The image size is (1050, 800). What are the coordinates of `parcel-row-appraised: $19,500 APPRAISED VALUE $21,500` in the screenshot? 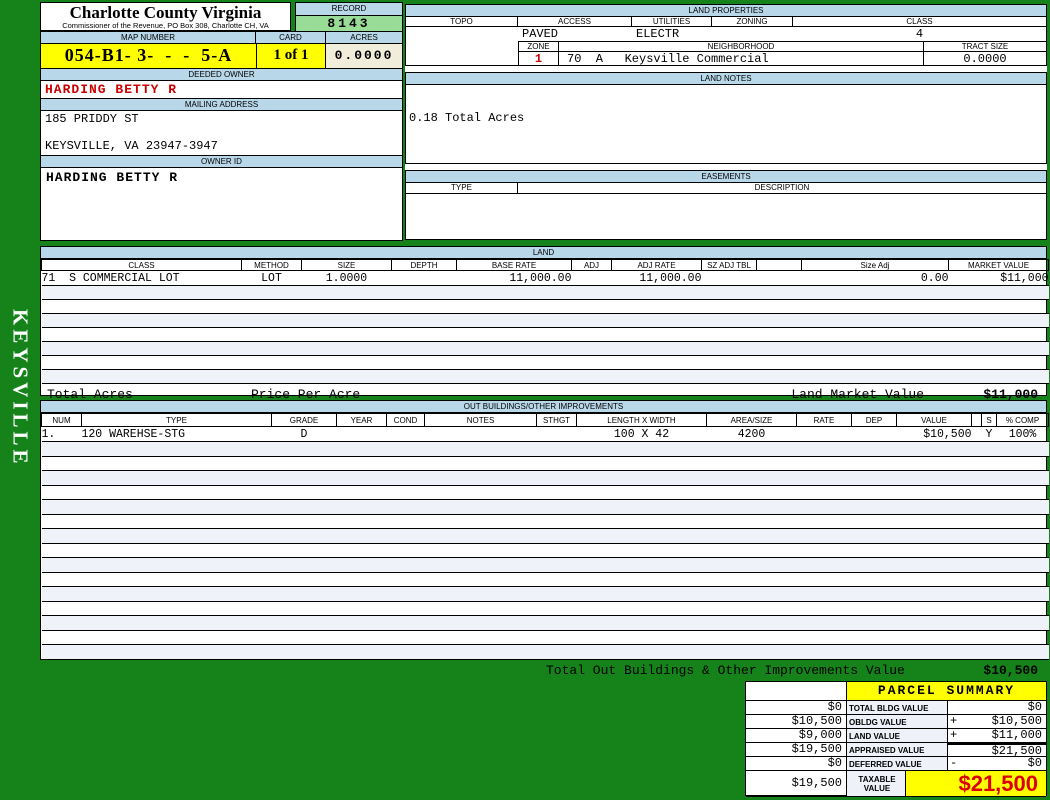 It's located at (896, 750).